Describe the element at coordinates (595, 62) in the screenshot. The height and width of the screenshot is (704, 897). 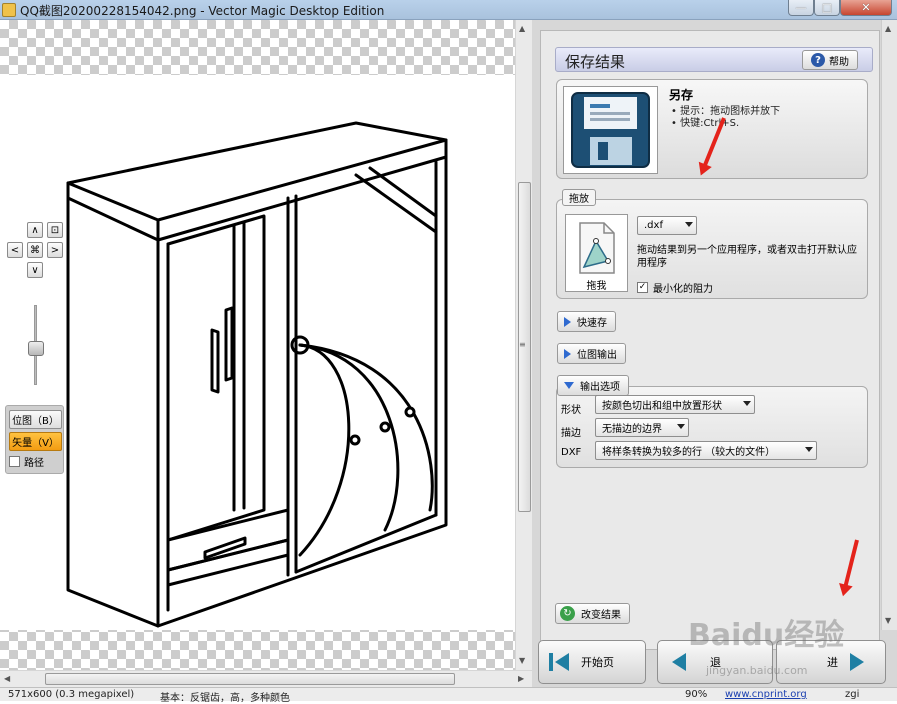
I see `page-title: 保存结果` at that location.